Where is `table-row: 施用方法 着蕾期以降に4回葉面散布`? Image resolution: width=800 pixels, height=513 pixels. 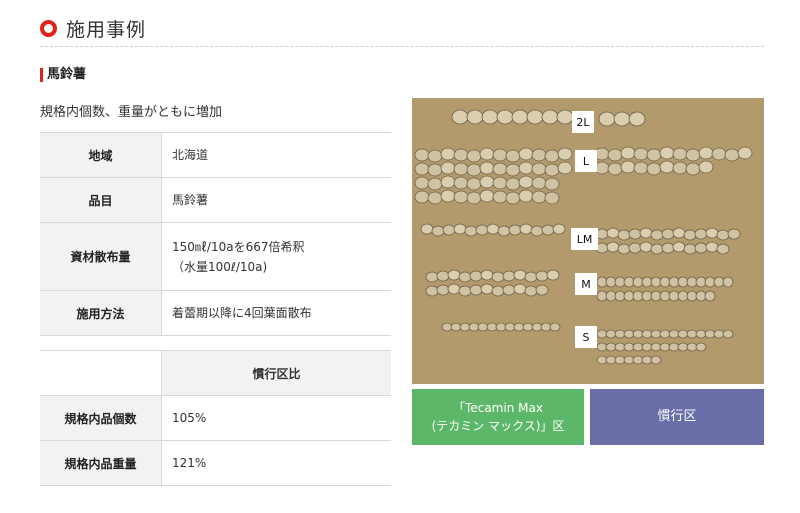 table-row: 施用方法 着蕾期以降に4回葉面散布 is located at coordinates (215, 313).